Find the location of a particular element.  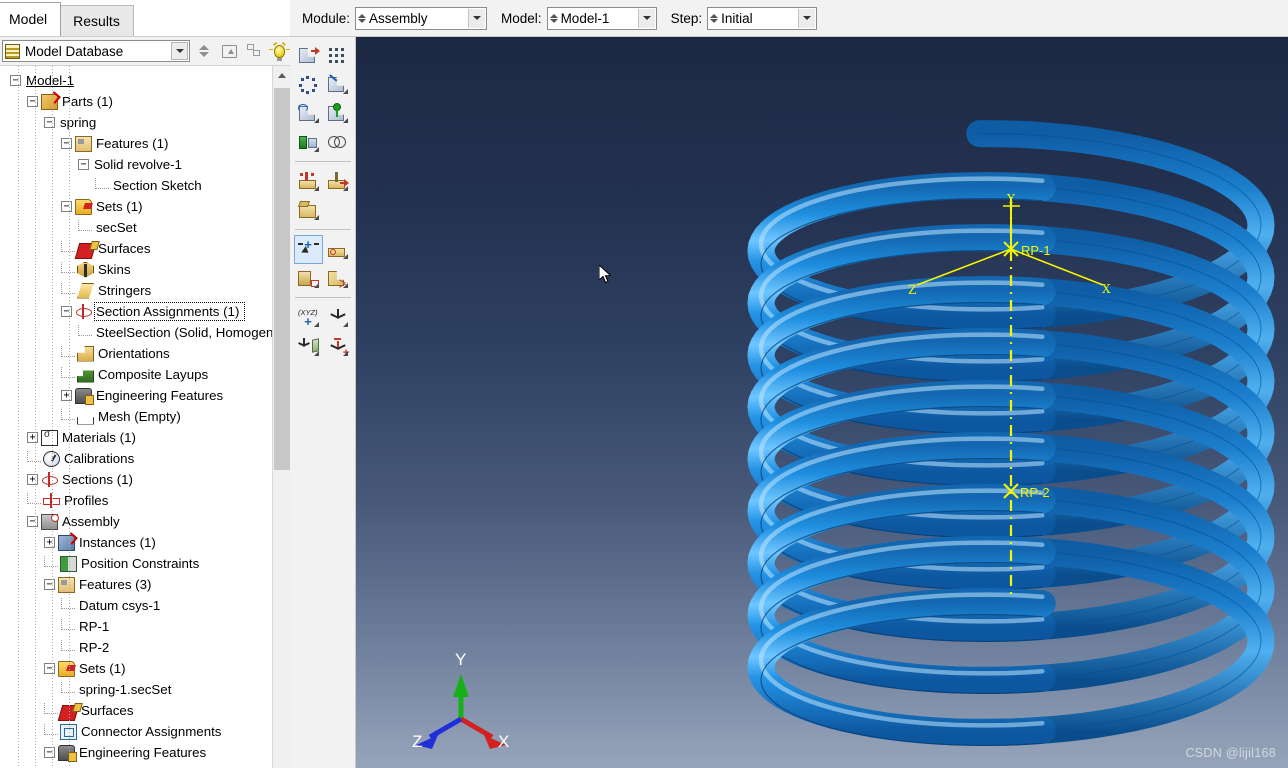

tree-item: − Engineering Features is located at coordinates (136, 752).